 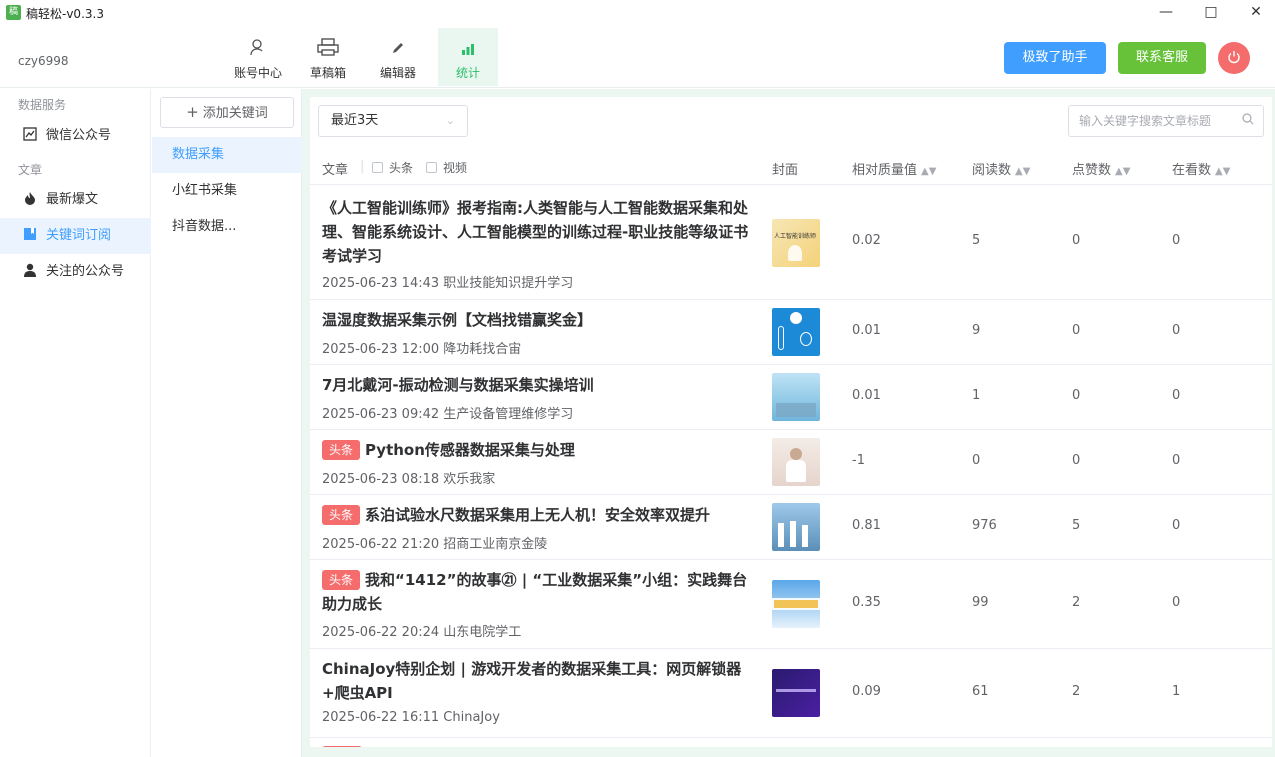 I want to click on bar-chart-icon, so click(x=468, y=50).